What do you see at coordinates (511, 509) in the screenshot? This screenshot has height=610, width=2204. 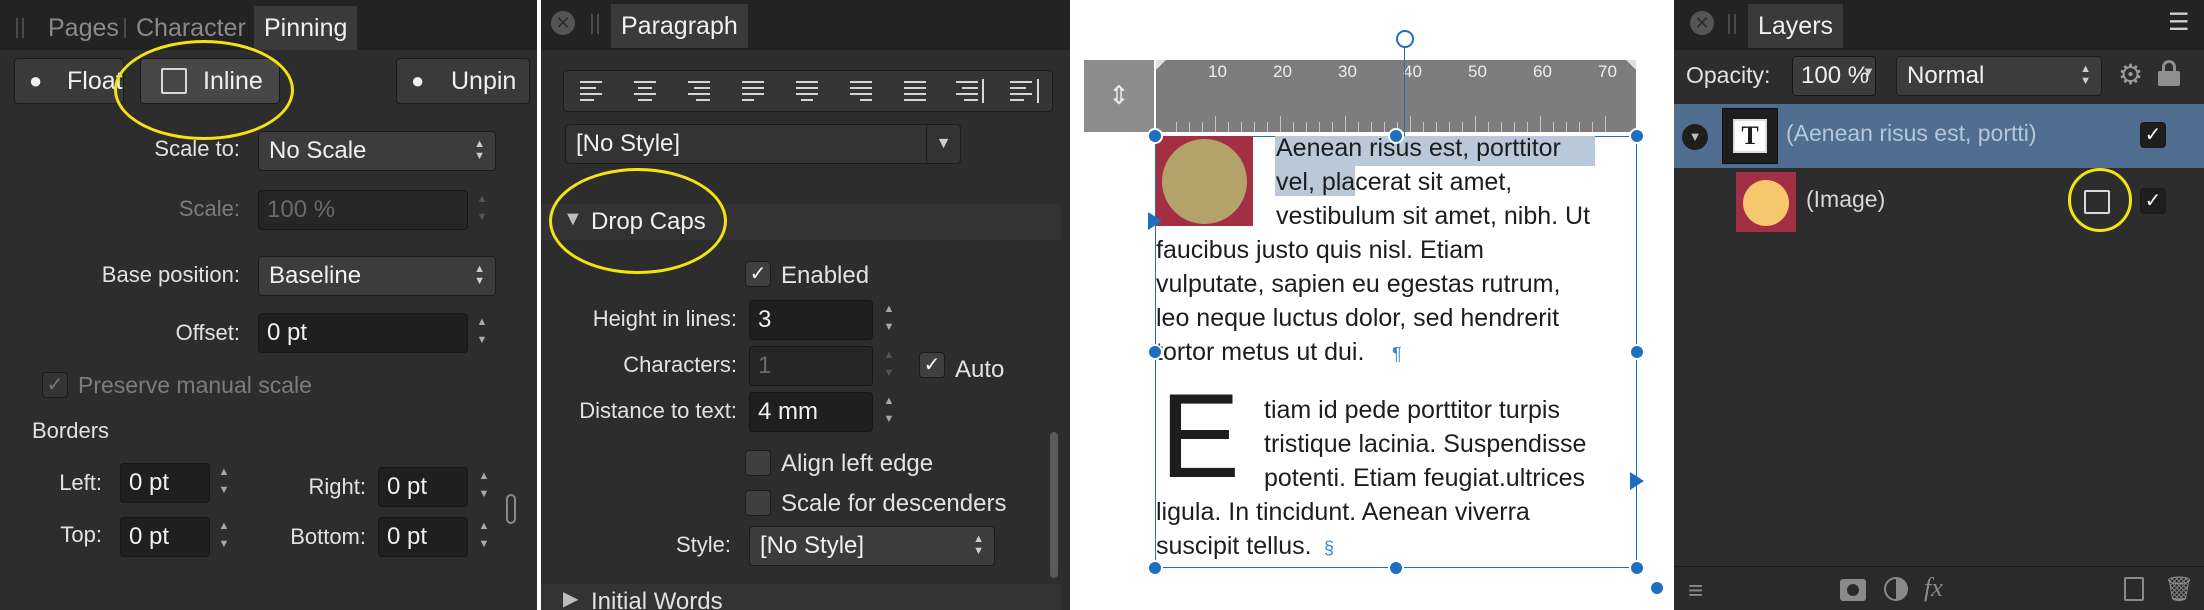 I see `link-borders-icon` at bounding box center [511, 509].